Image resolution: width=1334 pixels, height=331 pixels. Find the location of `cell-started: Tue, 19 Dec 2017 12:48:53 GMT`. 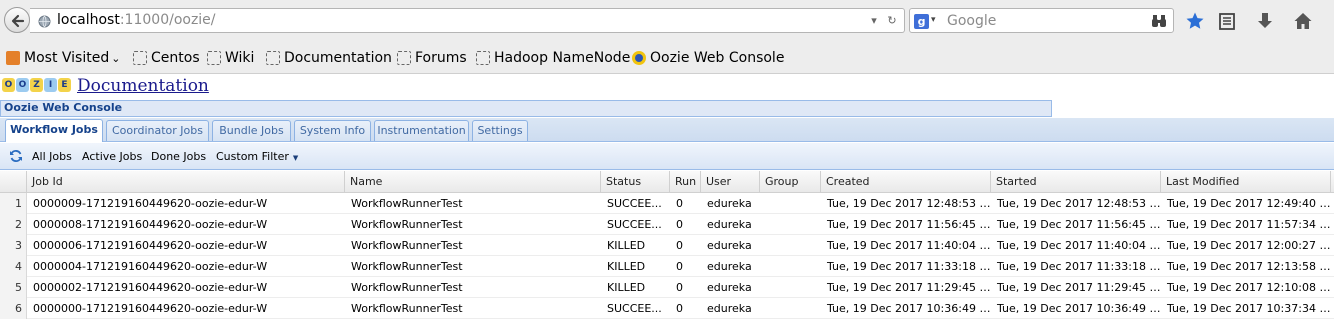

cell-started: Tue, 19 Dec 2017 12:48:53 GMT is located at coordinates (1079, 203).